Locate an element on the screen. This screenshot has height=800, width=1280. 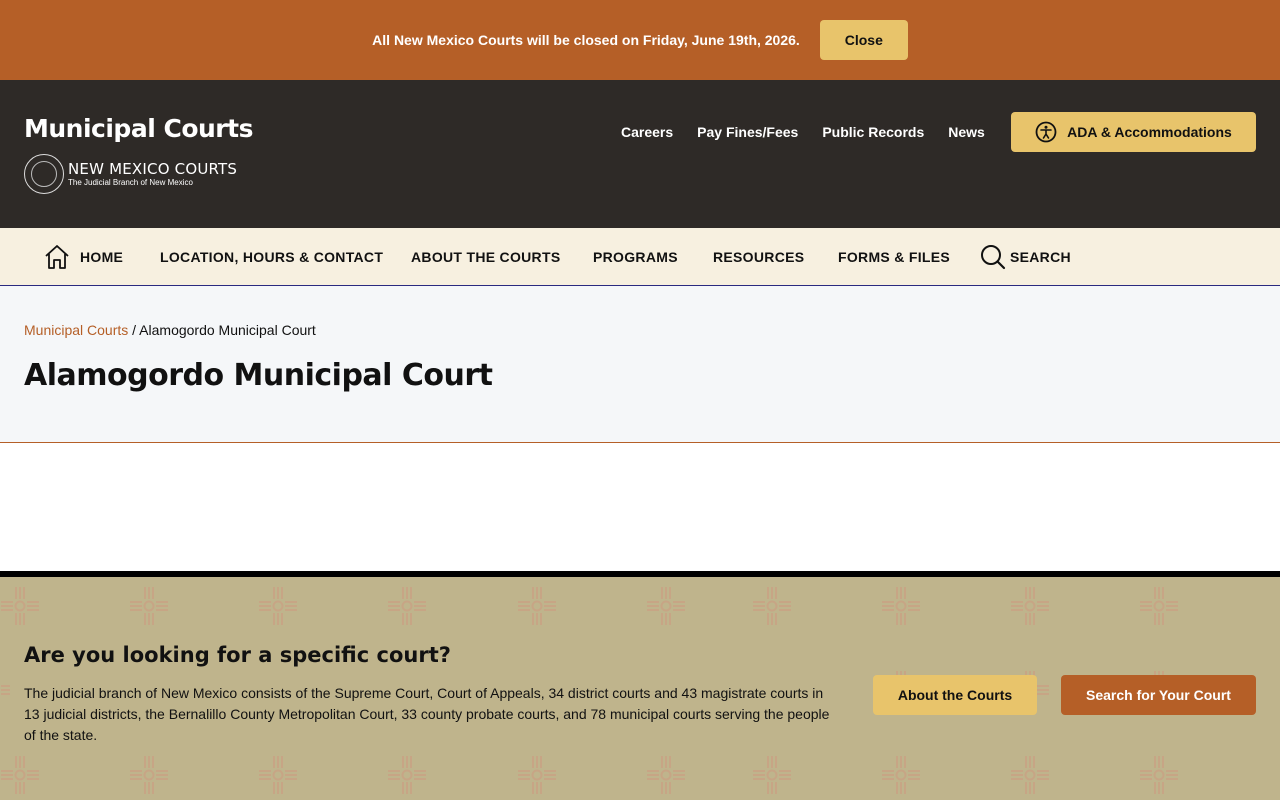
nav-home: HOME is located at coordinates (83, 256).